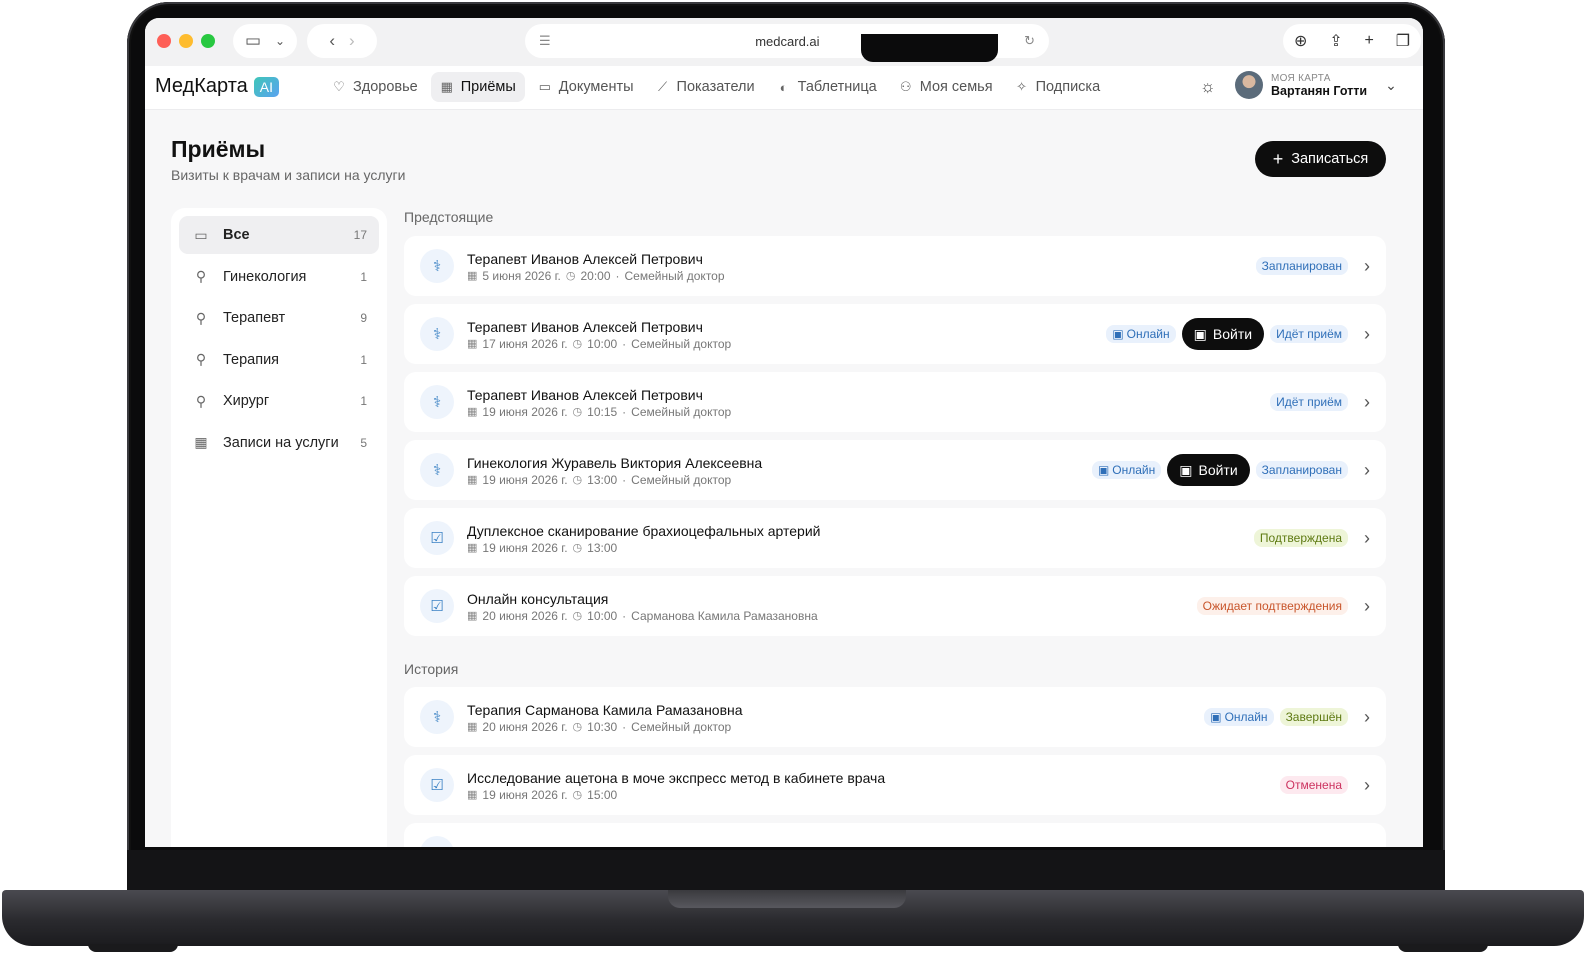  Describe the element at coordinates (1058, 87) in the screenshot. I see `nav-item-7: ✧ Подписка` at that location.